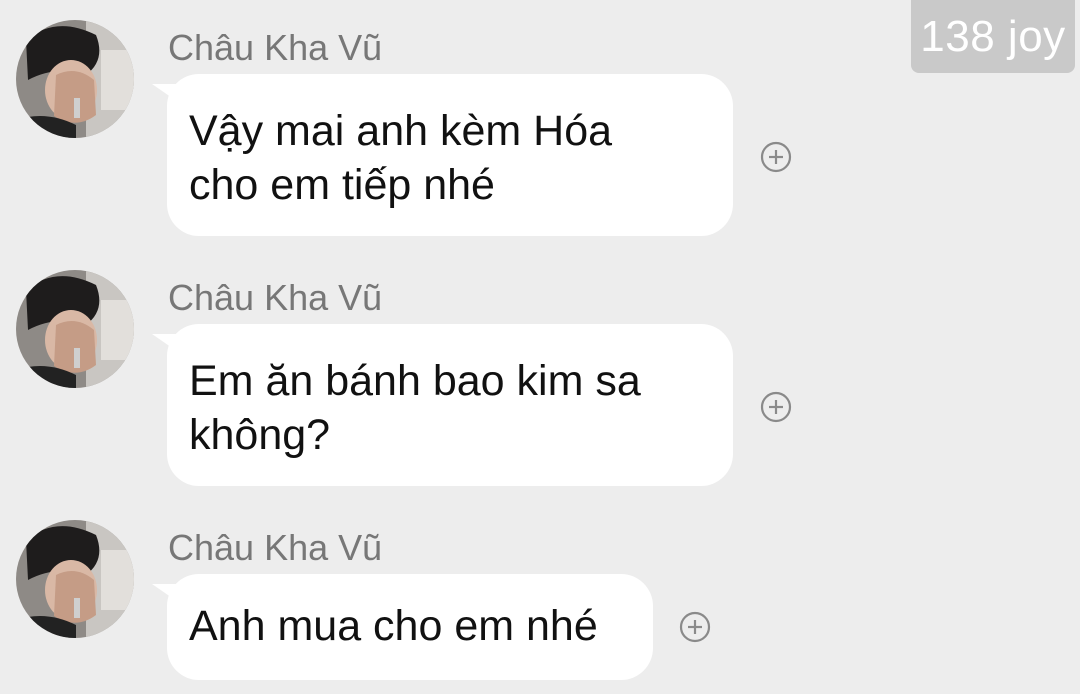 This screenshot has height=694, width=1080. I want to click on message-line: Vậy mai anh kèm Hóa, so click(401, 131).